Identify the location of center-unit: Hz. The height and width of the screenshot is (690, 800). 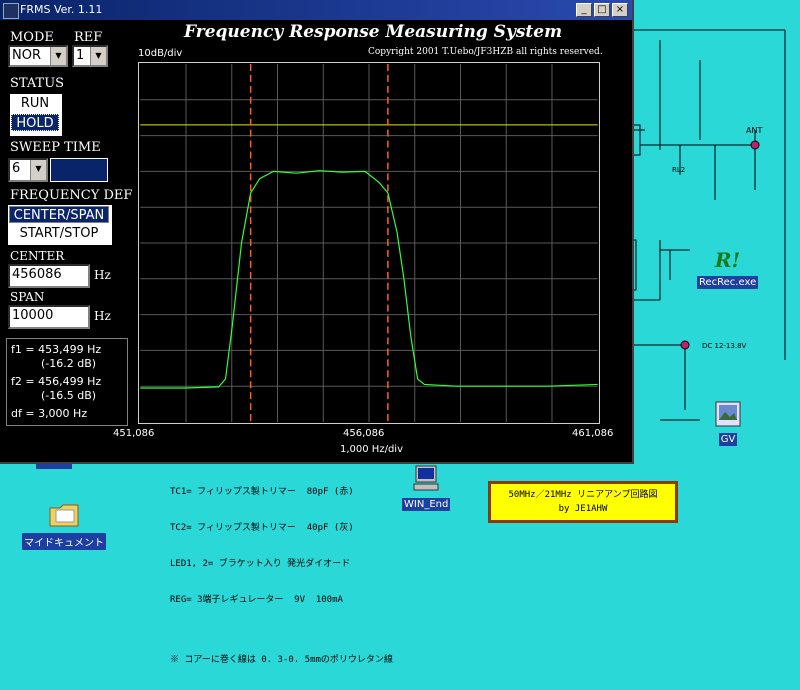
(102, 275).